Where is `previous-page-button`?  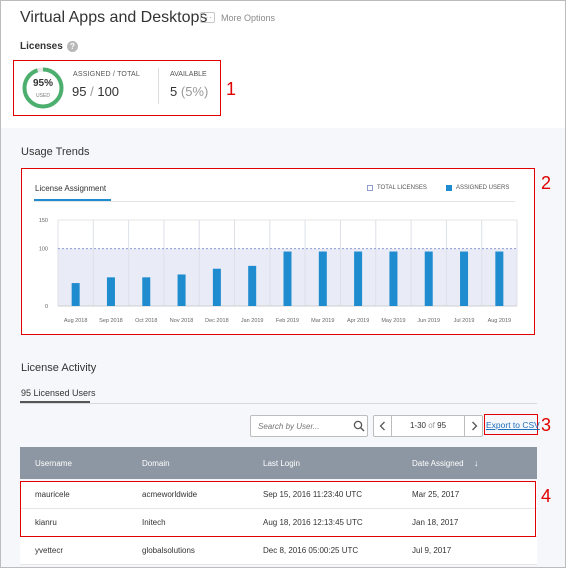
previous-page-button is located at coordinates (382, 426).